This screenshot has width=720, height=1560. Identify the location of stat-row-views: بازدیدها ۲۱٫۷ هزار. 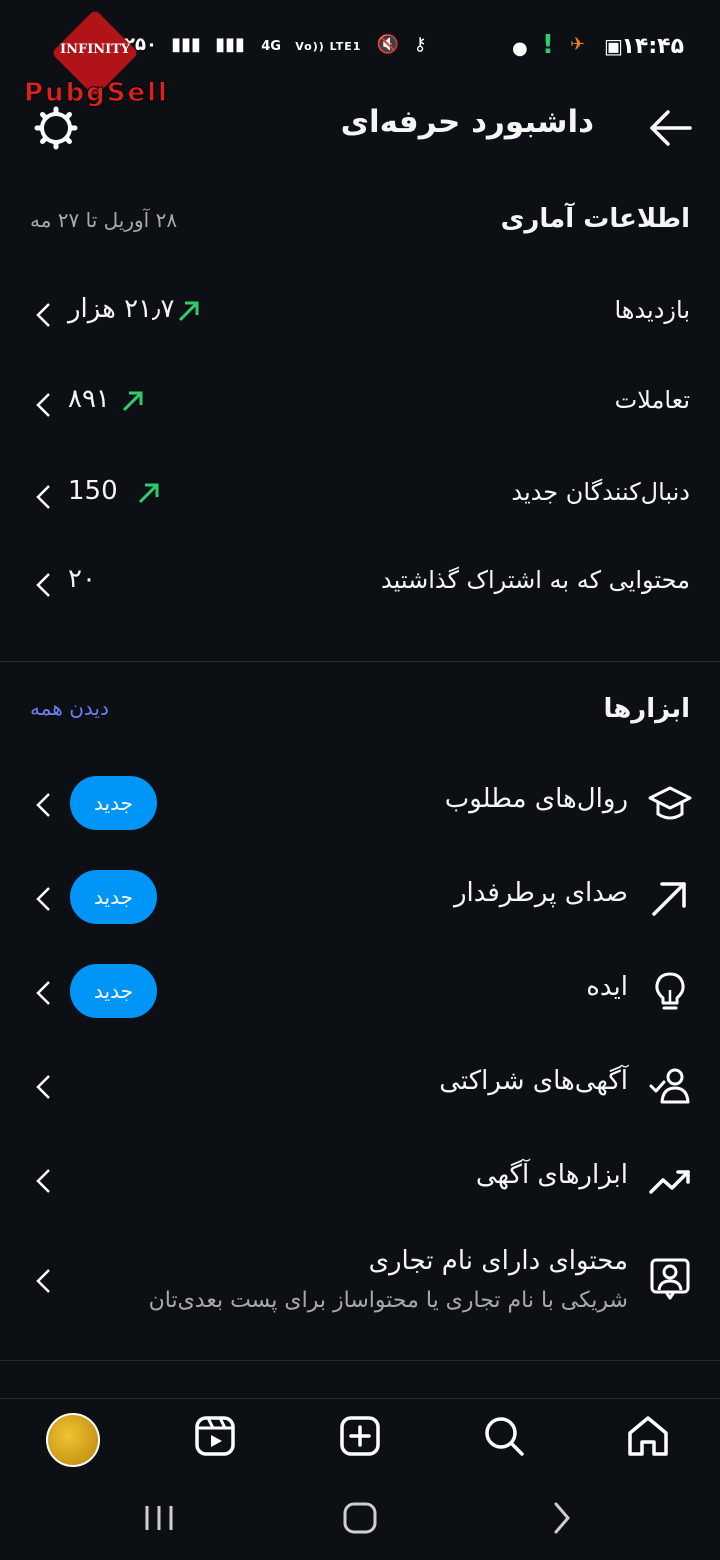
(360, 314).